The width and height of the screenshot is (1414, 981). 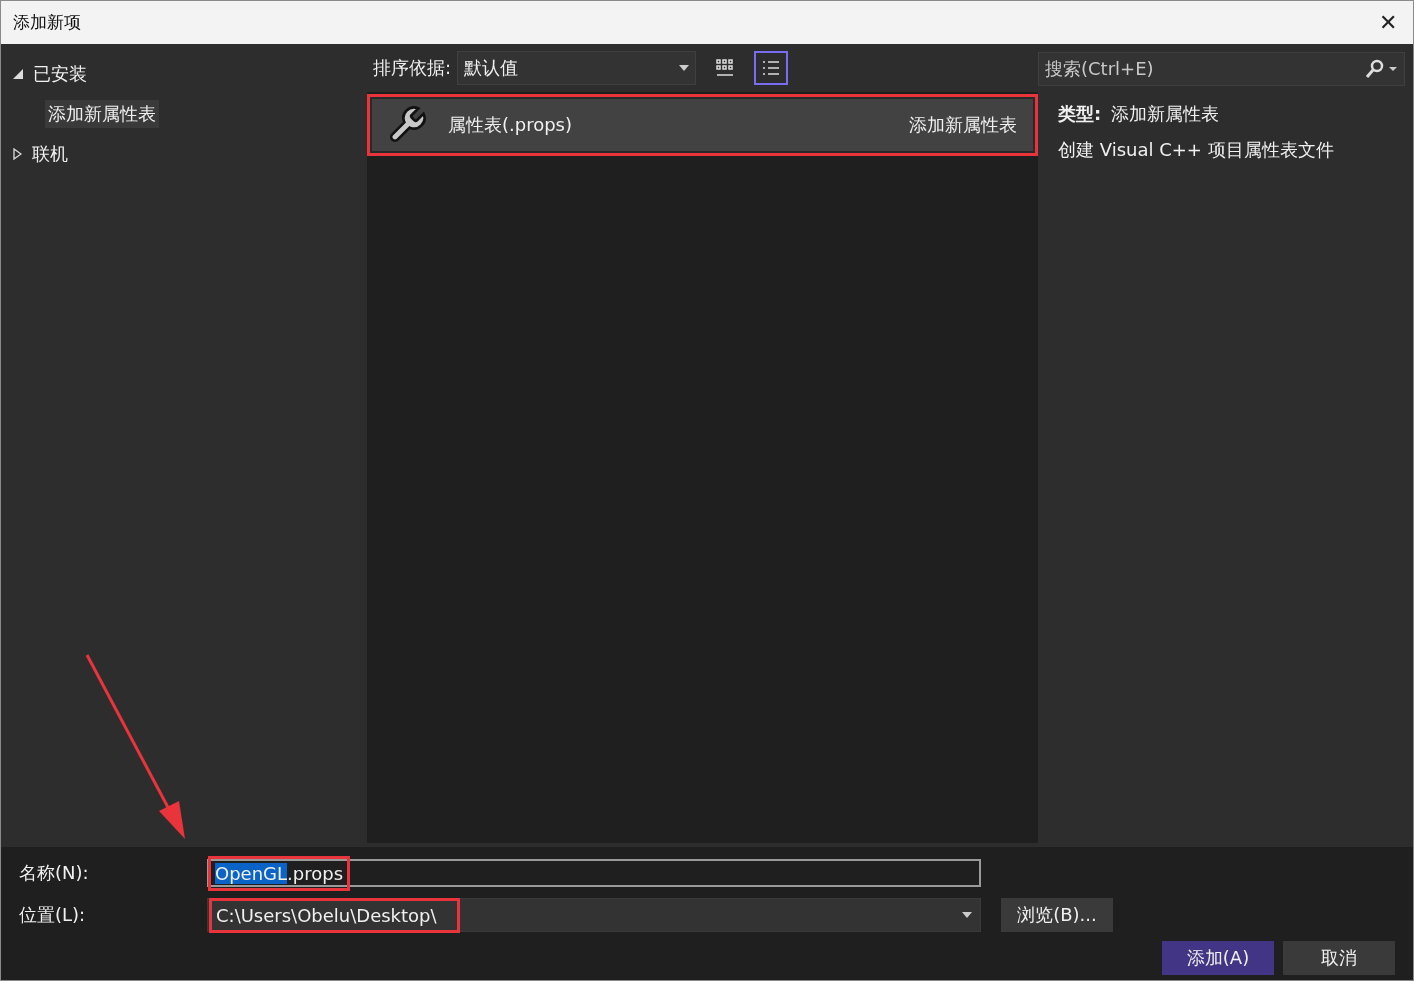 I want to click on grid-icon, so click(x=725, y=68).